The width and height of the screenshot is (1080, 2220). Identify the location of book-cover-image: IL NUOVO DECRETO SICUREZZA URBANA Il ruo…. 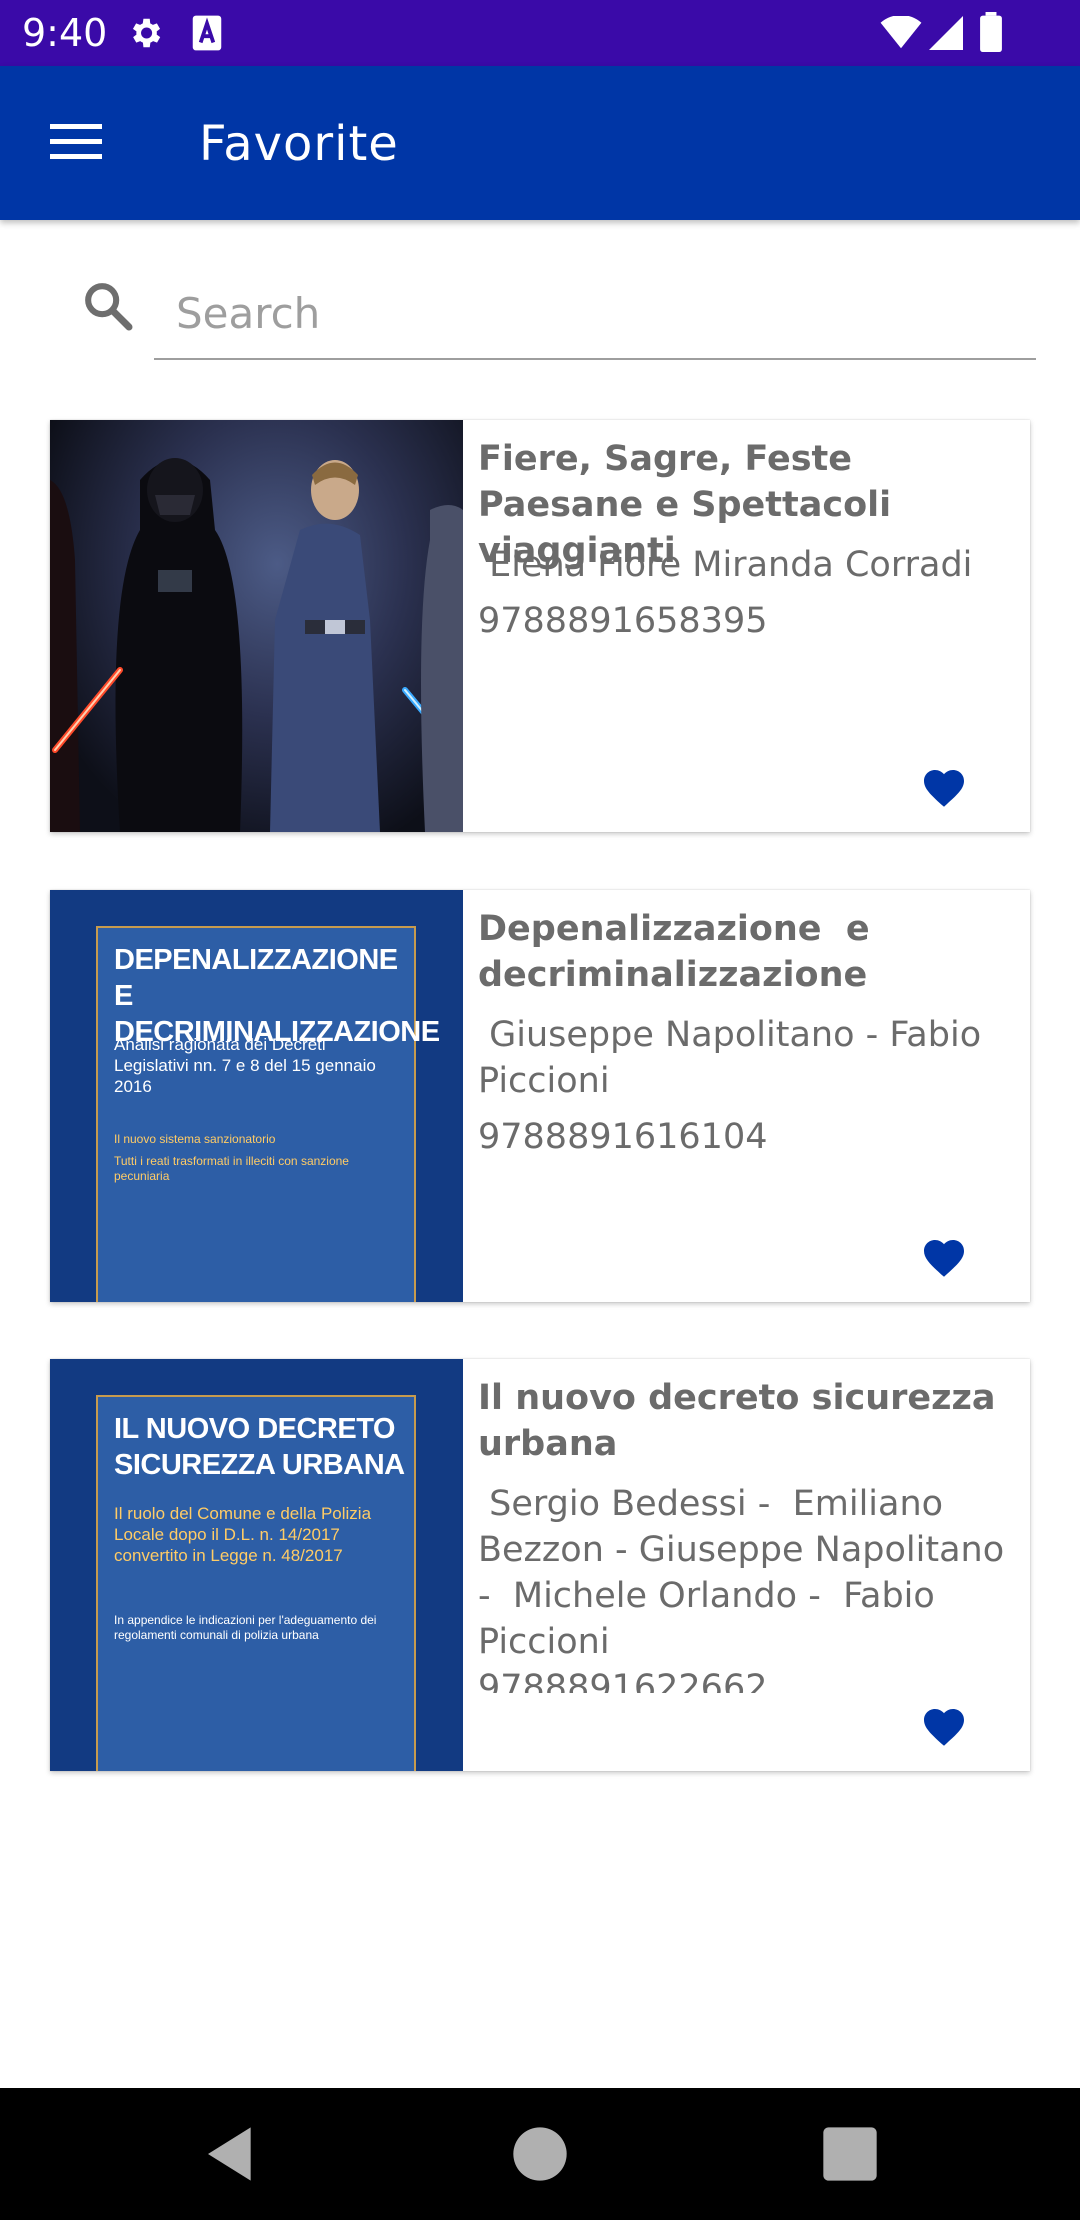
(256, 1565).